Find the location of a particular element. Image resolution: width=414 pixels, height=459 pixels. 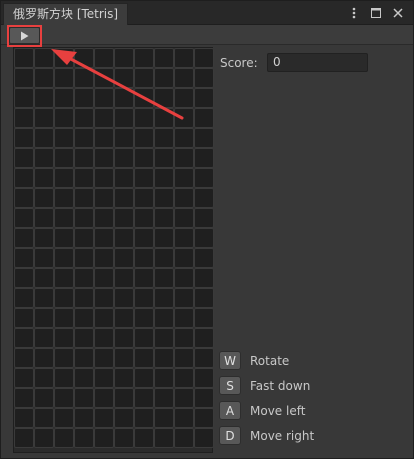

toolbar is located at coordinates (207, 35).